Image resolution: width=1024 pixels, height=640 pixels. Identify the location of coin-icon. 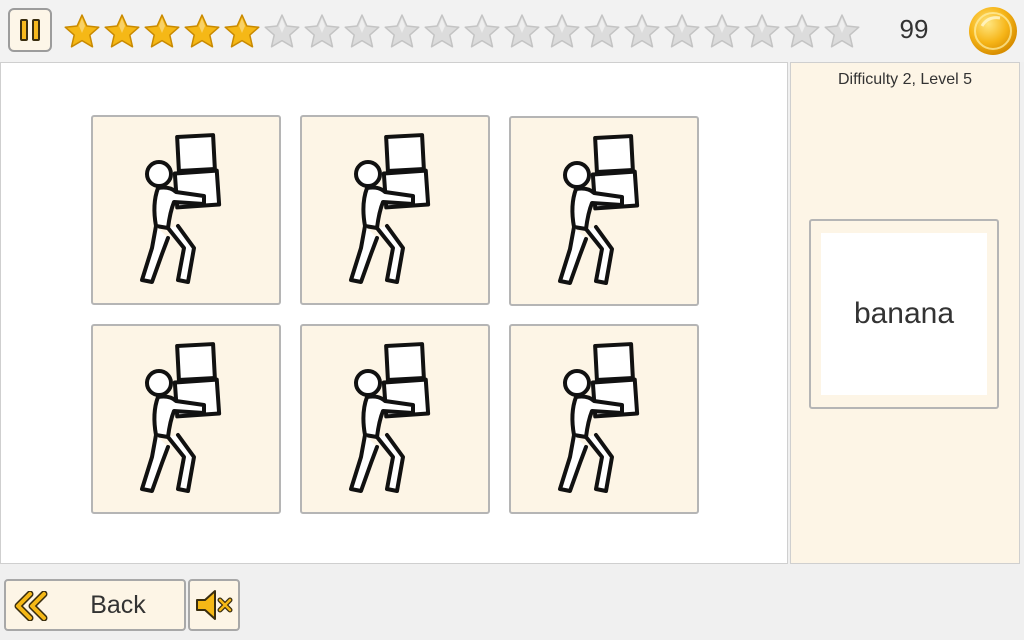
(993, 31).